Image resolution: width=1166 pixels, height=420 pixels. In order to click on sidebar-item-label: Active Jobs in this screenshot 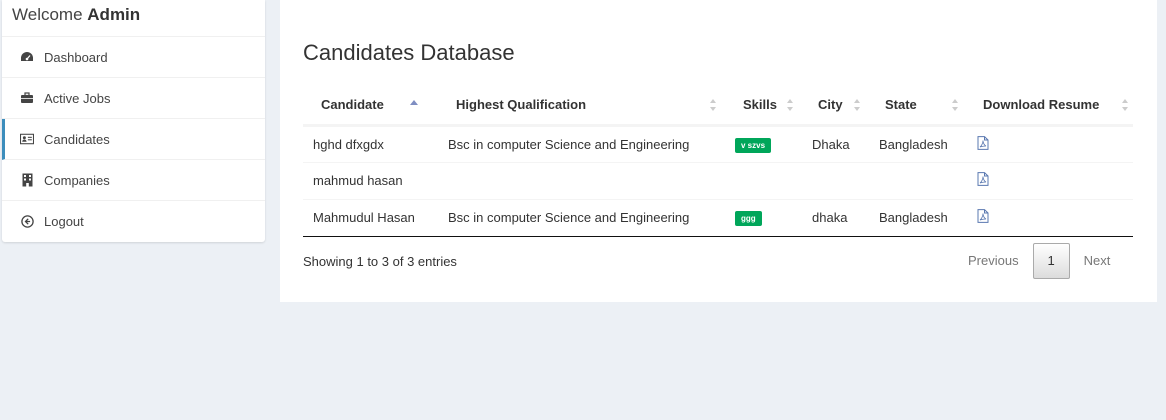, I will do `click(77, 98)`.